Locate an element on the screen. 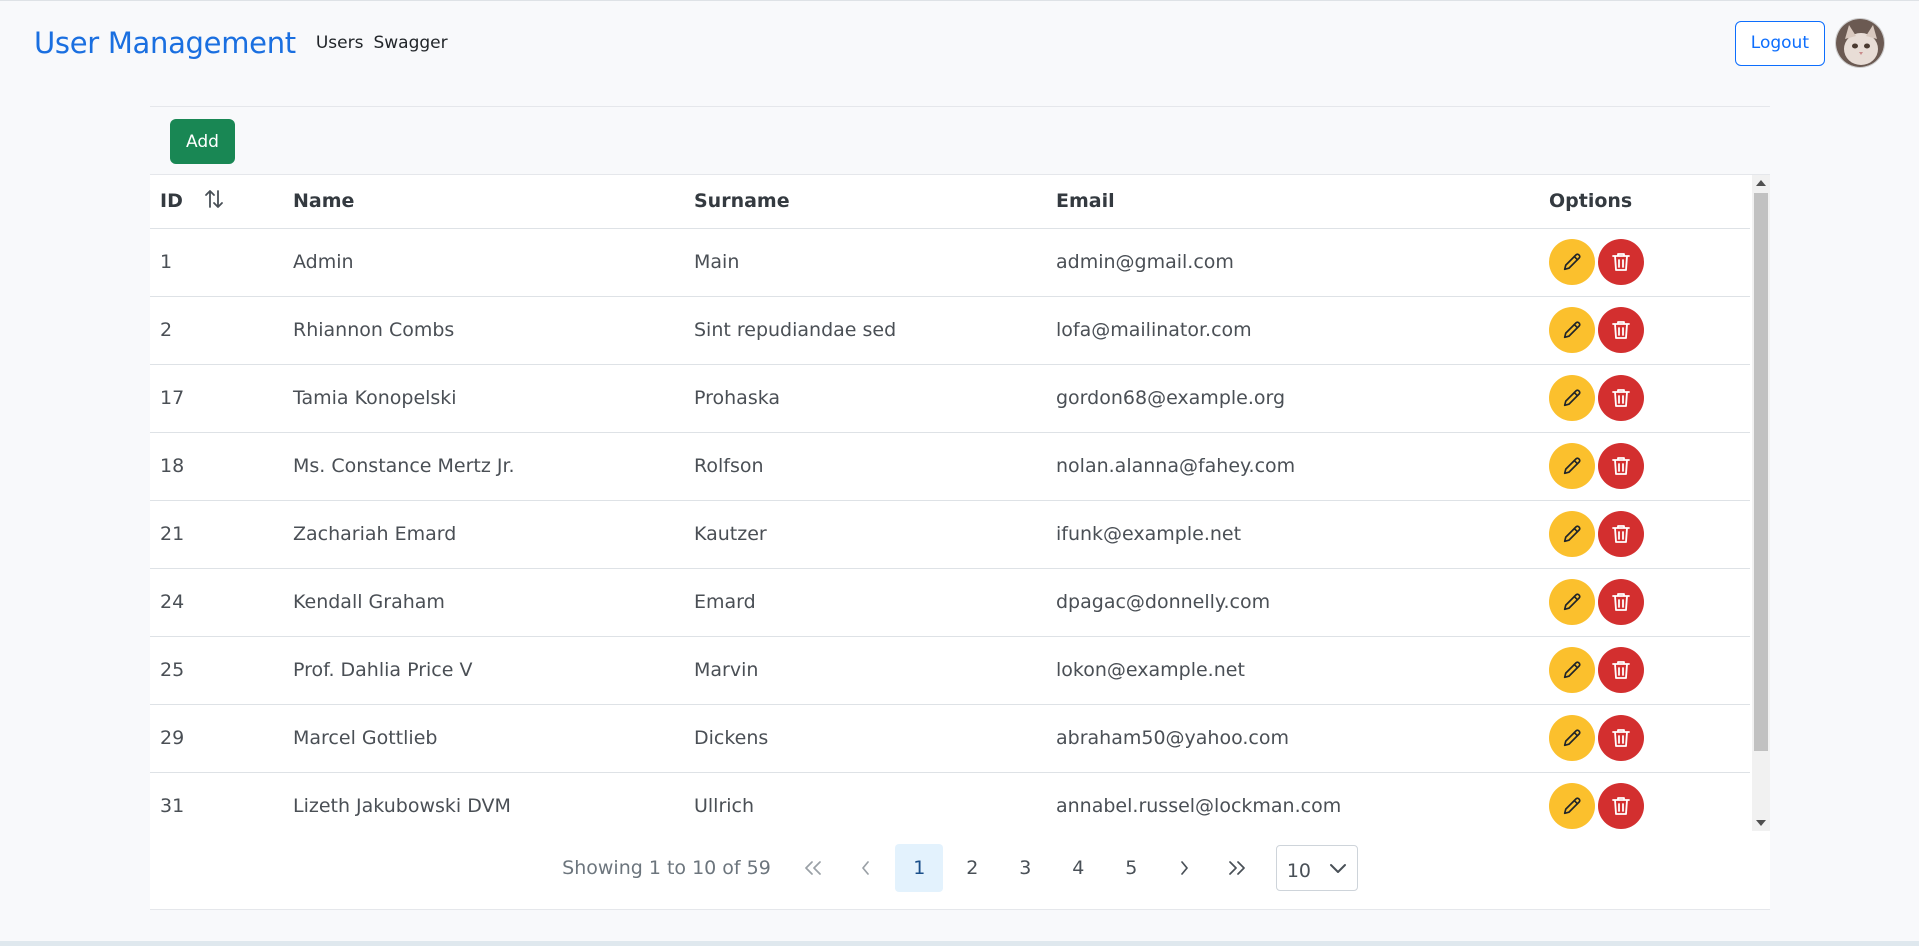  prev-page-button is located at coordinates (866, 868).